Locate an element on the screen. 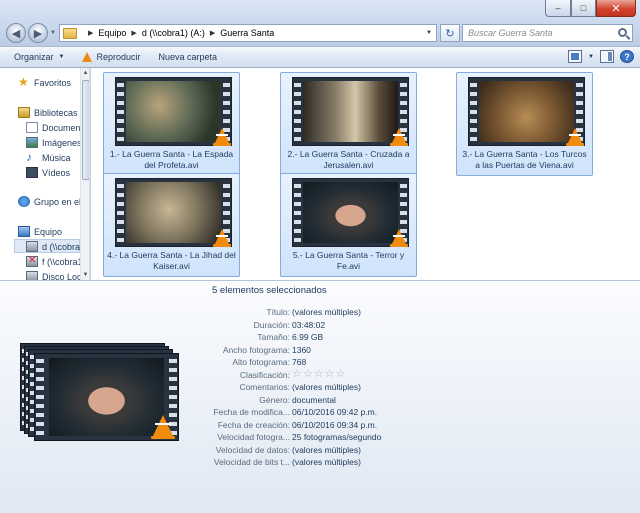  forward-arrow-icon: ▶ is located at coordinates (38, 33).